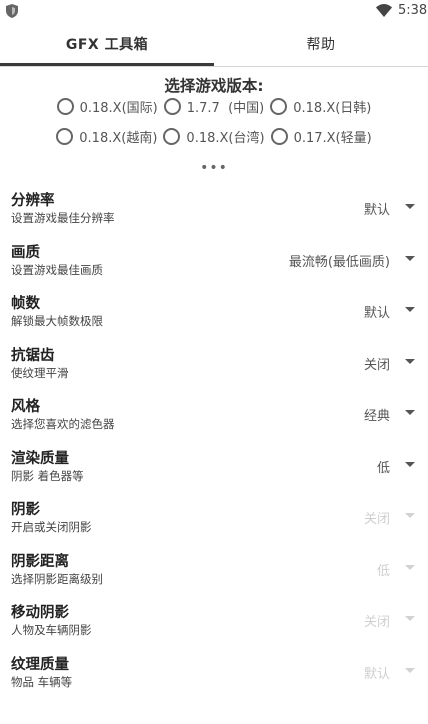  Describe the element at coordinates (57, 269) in the screenshot. I see `setting-desc: 设置游戏最佳画质` at that location.